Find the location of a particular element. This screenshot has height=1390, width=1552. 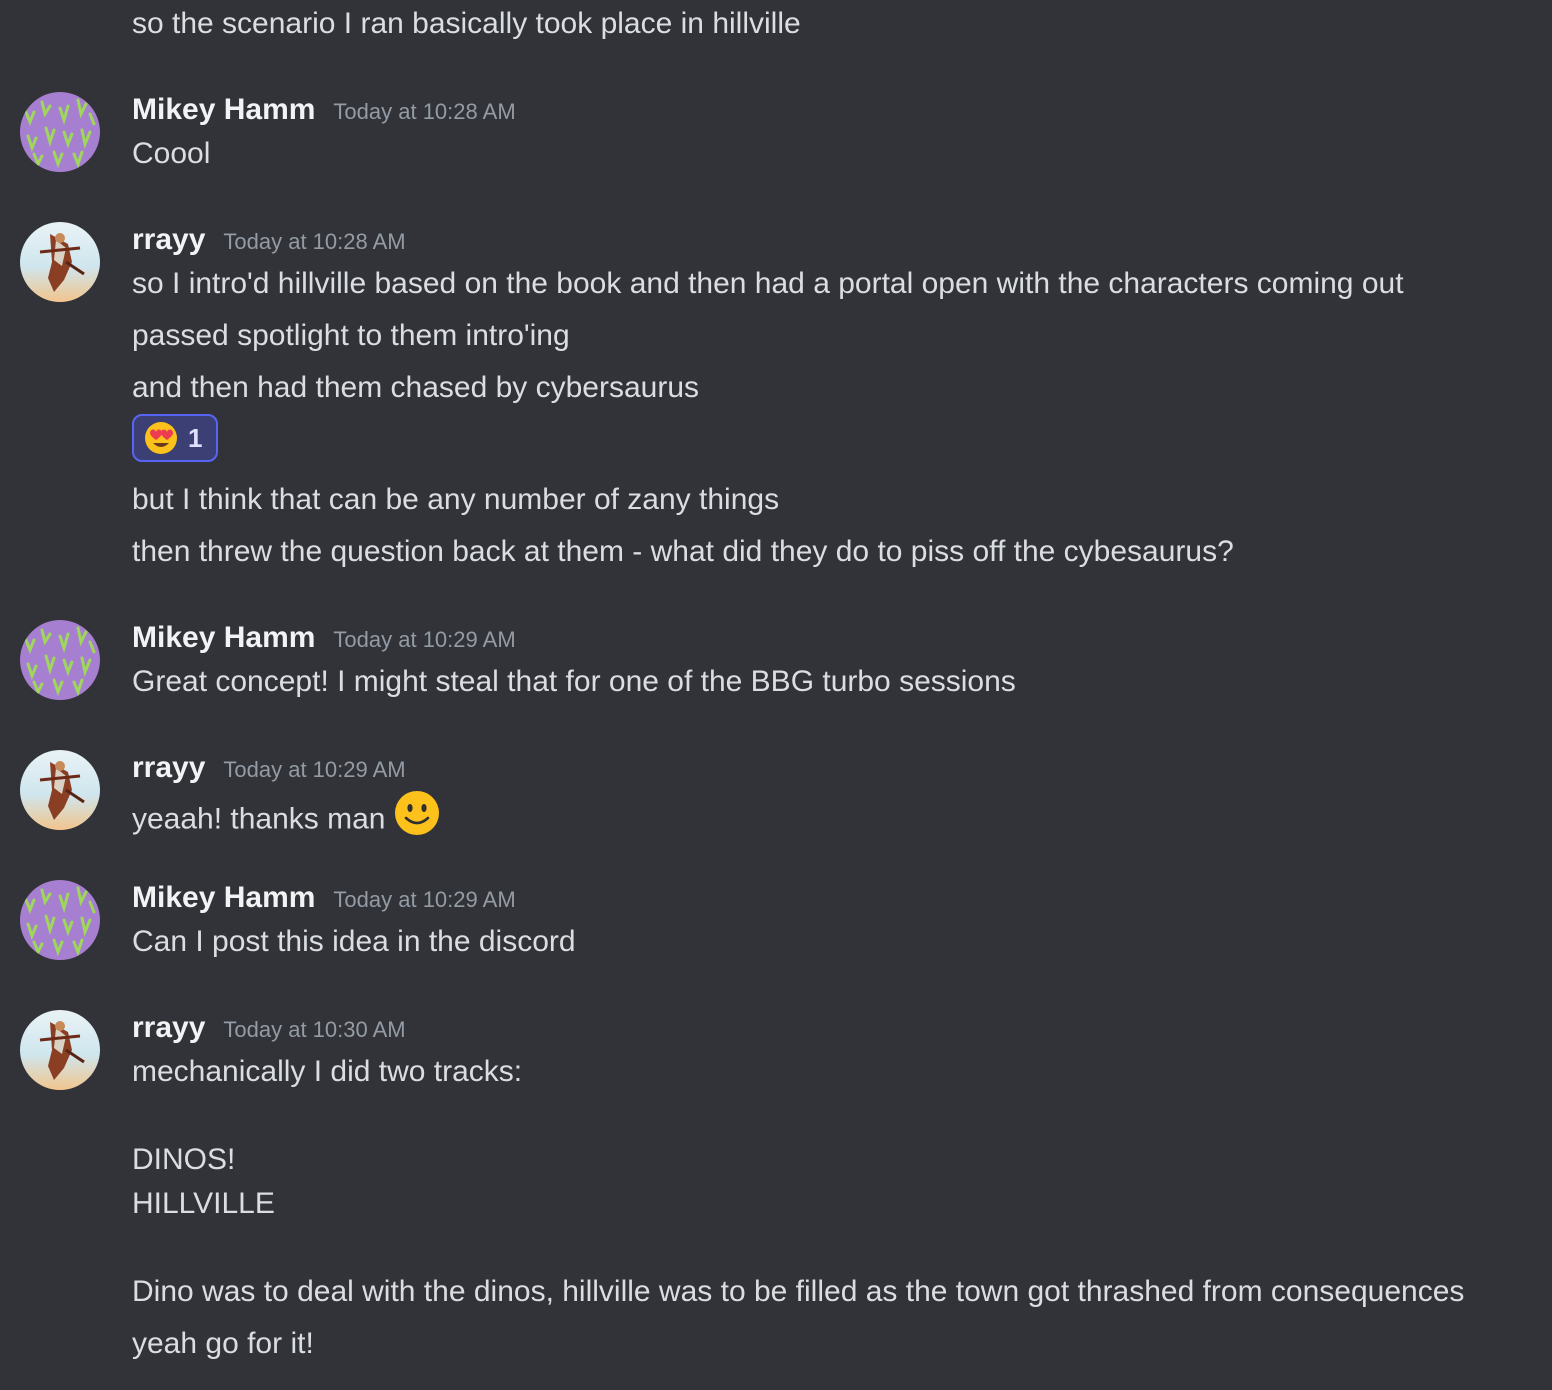

reaction-count: 1 is located at coordinates (195, 437).